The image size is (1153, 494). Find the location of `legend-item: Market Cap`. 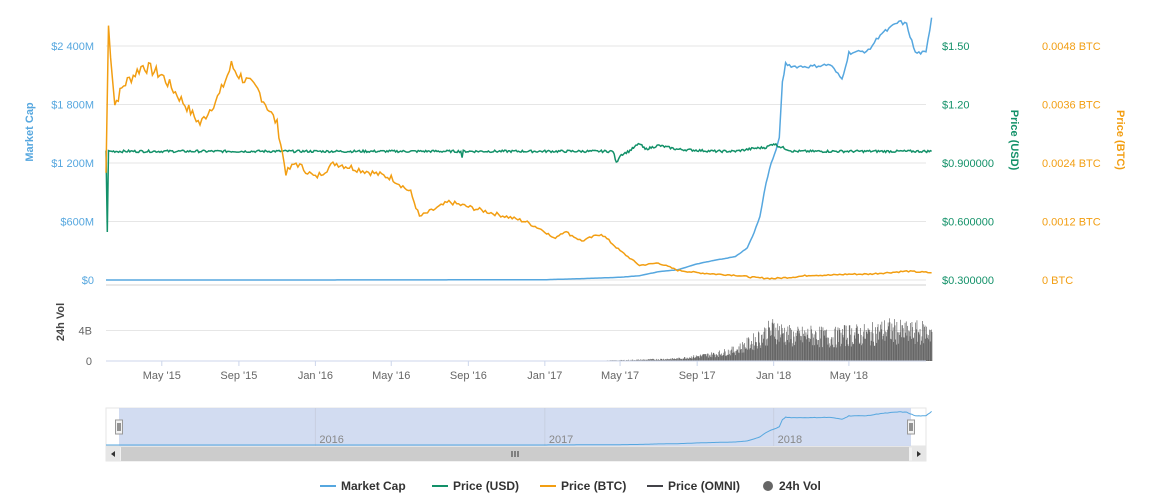

legend-item: Market Cap is located at coordinates (363, 486).